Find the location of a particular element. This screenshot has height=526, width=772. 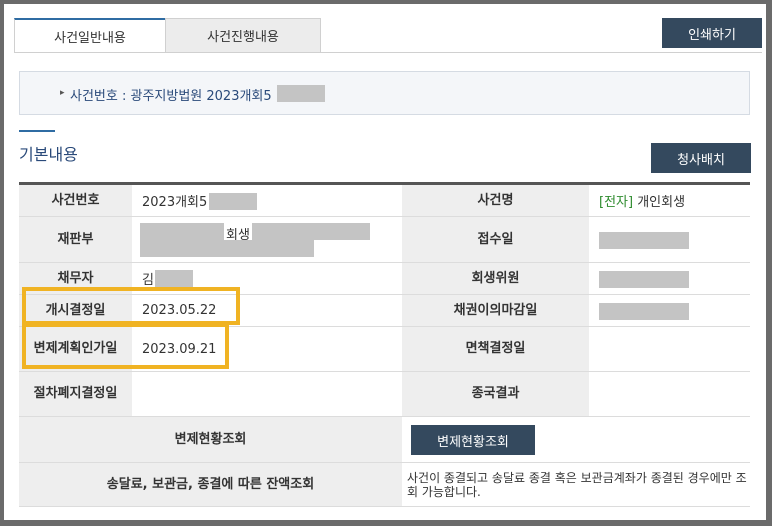

payment-status-cell: 변제현황조회 is located at coordinates (576, 439).